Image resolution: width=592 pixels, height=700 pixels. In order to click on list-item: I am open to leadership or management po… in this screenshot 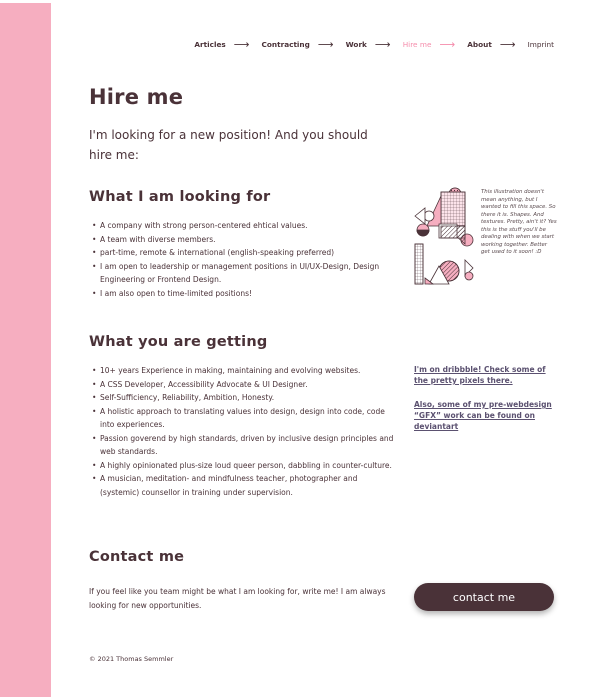, I will do `click(241, 273)`.